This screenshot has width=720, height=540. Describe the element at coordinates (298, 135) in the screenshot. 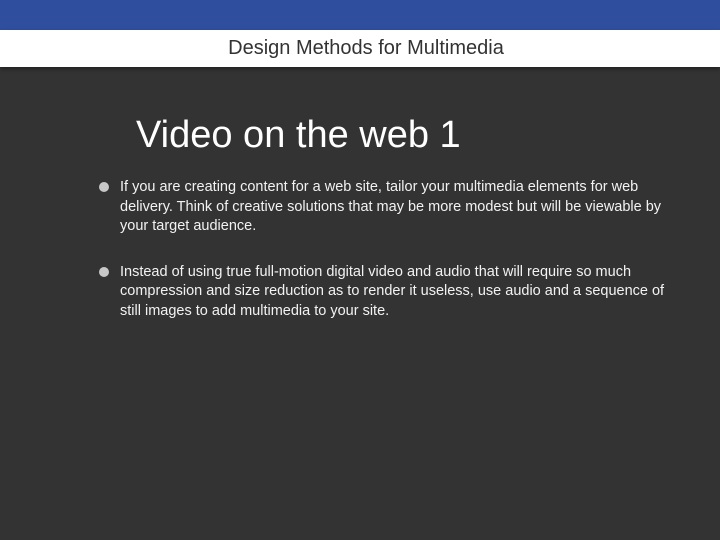

I see `slide-title: Video on the web 1` at that location.